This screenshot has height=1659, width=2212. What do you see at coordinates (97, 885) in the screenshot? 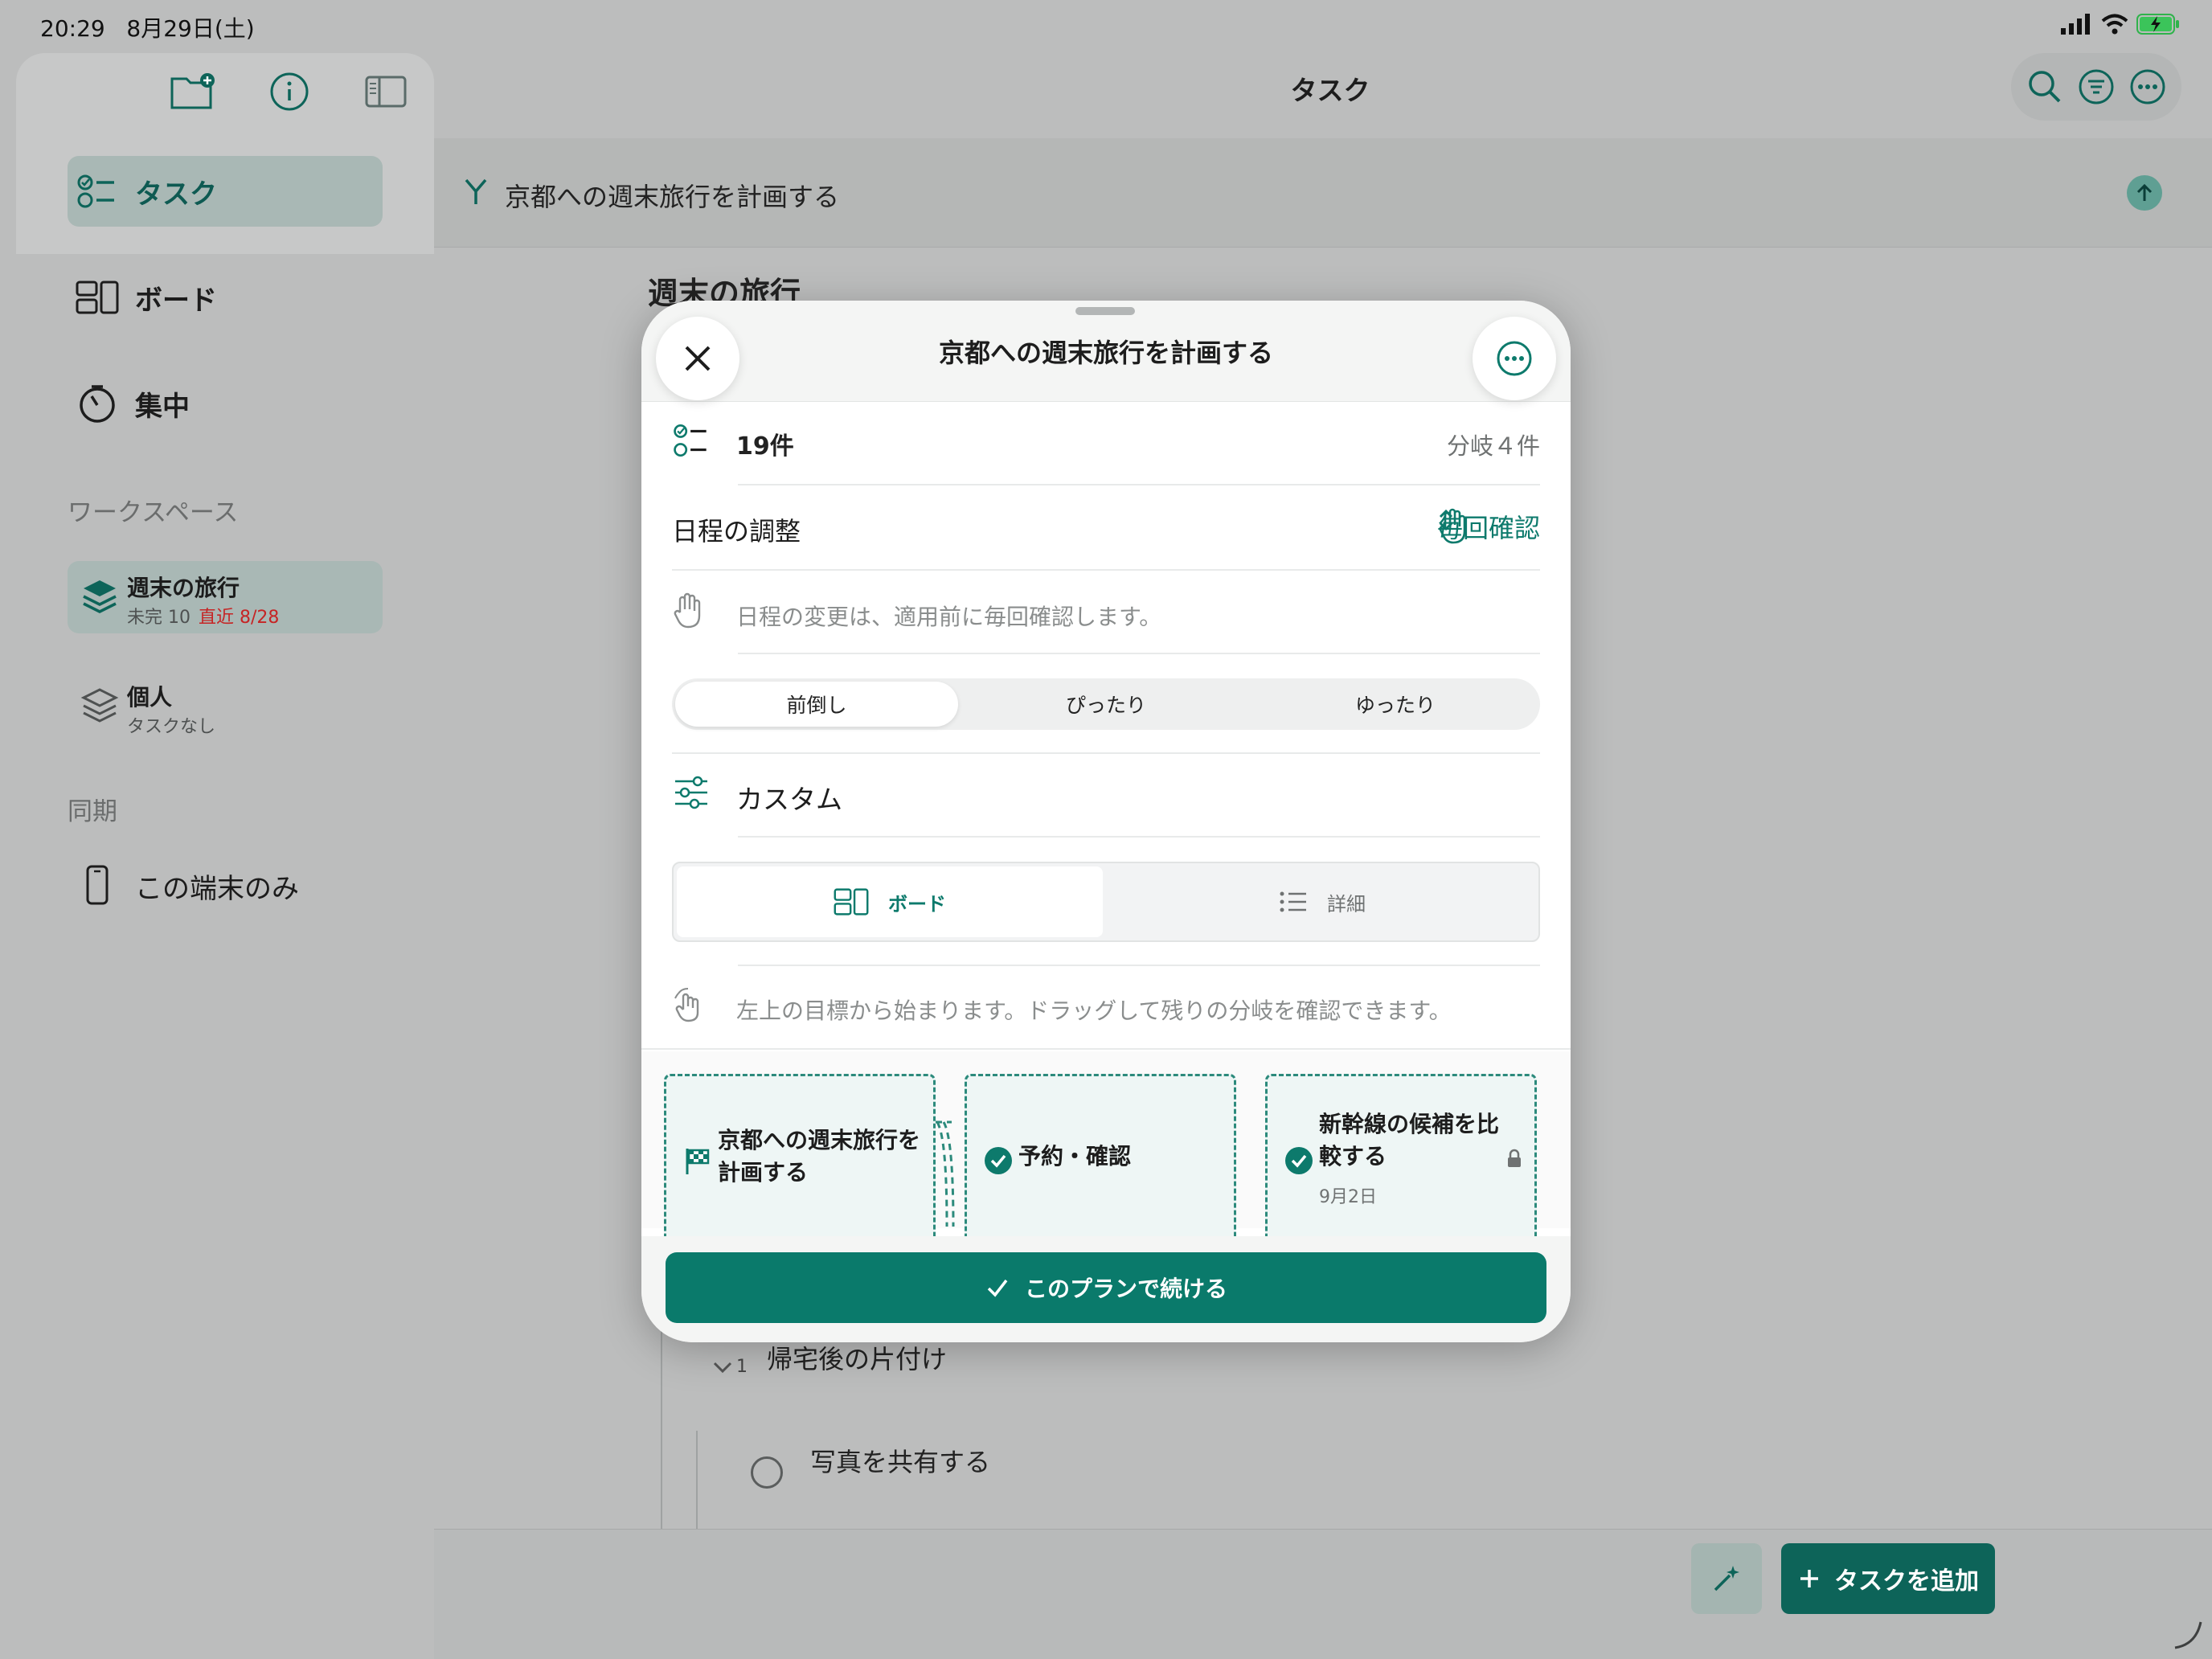
I see `phone-icon` at bounding box center [97, 885].